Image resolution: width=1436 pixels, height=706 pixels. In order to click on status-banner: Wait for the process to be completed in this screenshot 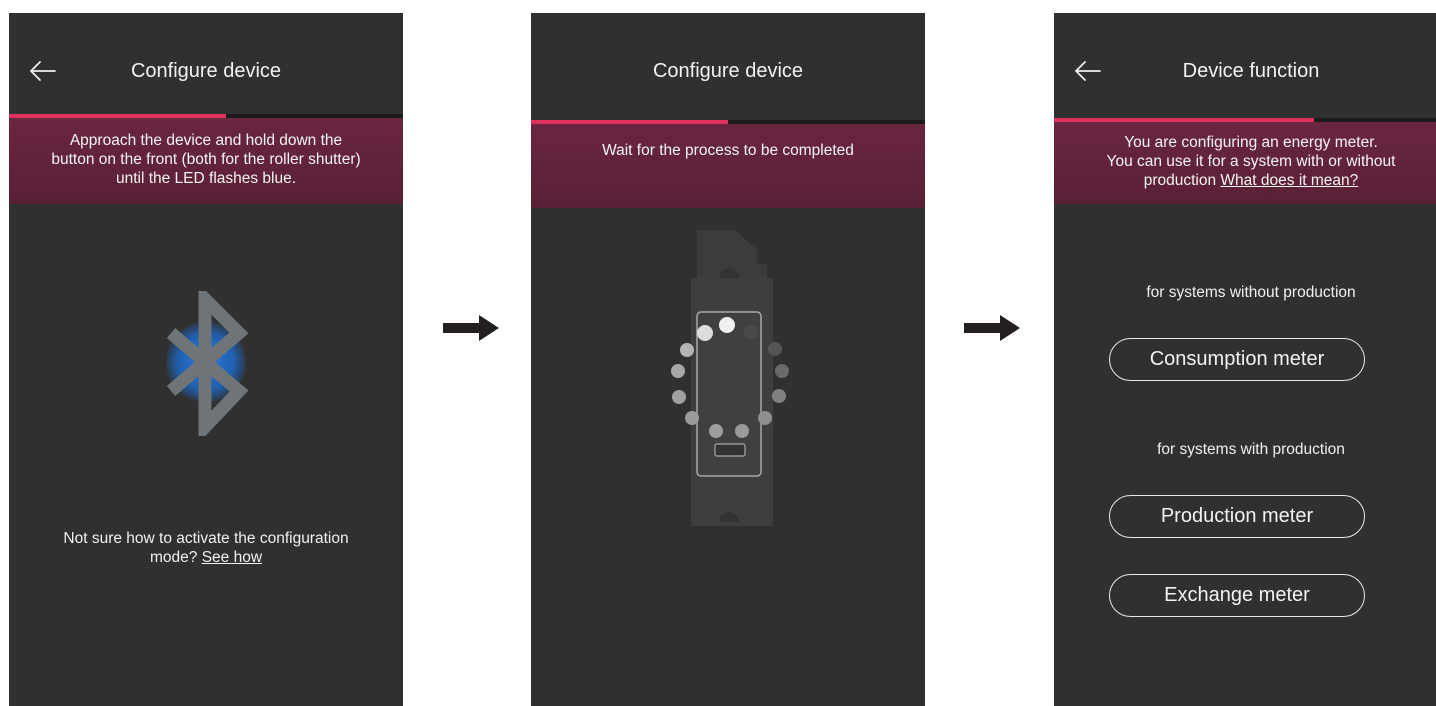, I will do `click(728, 166)`.